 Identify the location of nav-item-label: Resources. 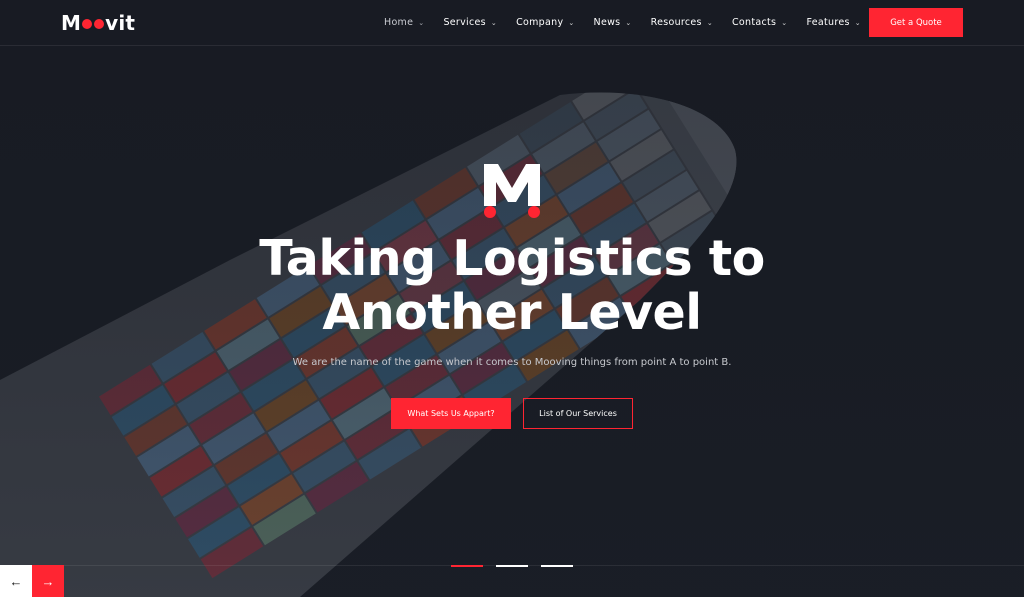
(676, 22).